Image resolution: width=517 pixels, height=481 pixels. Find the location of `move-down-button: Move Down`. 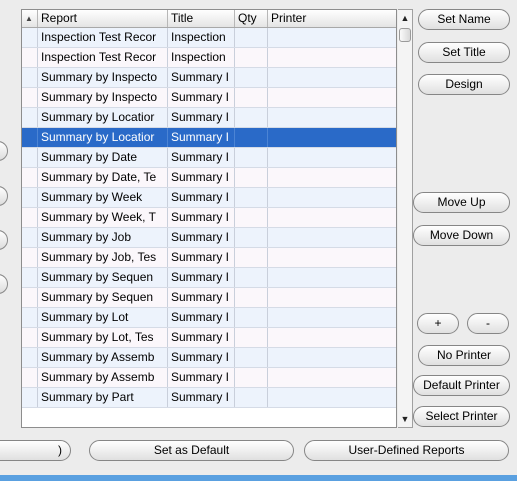

move-down-button: Move Down is located at coordinates (461, 235).